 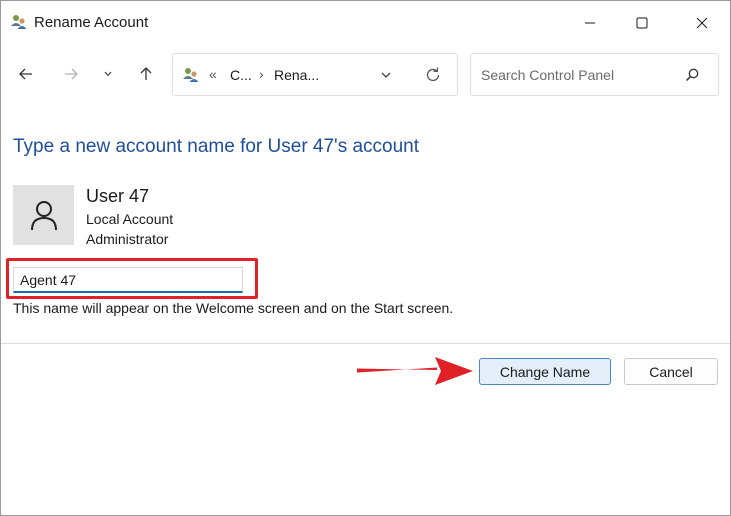 I want to click on annotation-arrow-icon, so click(x=415, y=371).